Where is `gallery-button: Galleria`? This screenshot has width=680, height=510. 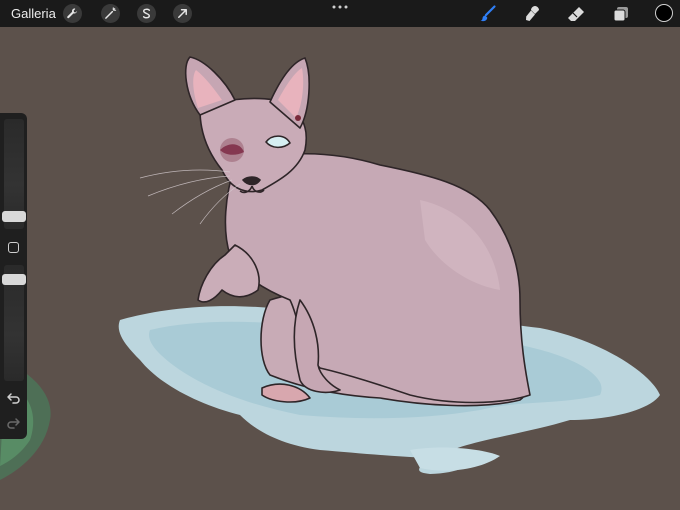 gallery-button: Galleria is located at coordinates (33, 13).